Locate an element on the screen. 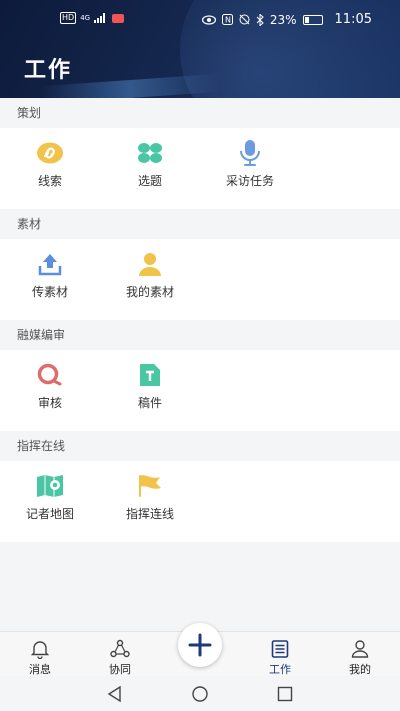 Image resolution: width=400 pixels, height=711 pixels. eye-icon is located at coordinates (208, 19).